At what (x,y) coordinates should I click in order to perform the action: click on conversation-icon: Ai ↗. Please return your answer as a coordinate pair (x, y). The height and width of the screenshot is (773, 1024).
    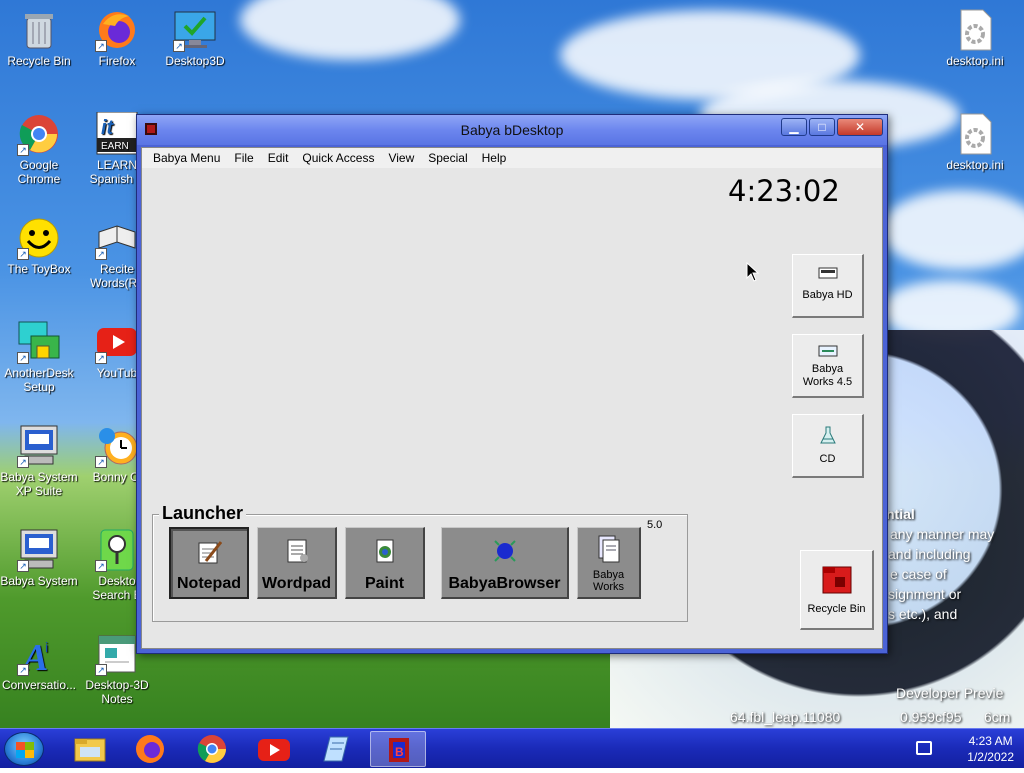
    Looking at the image, I should click on (39, 655).